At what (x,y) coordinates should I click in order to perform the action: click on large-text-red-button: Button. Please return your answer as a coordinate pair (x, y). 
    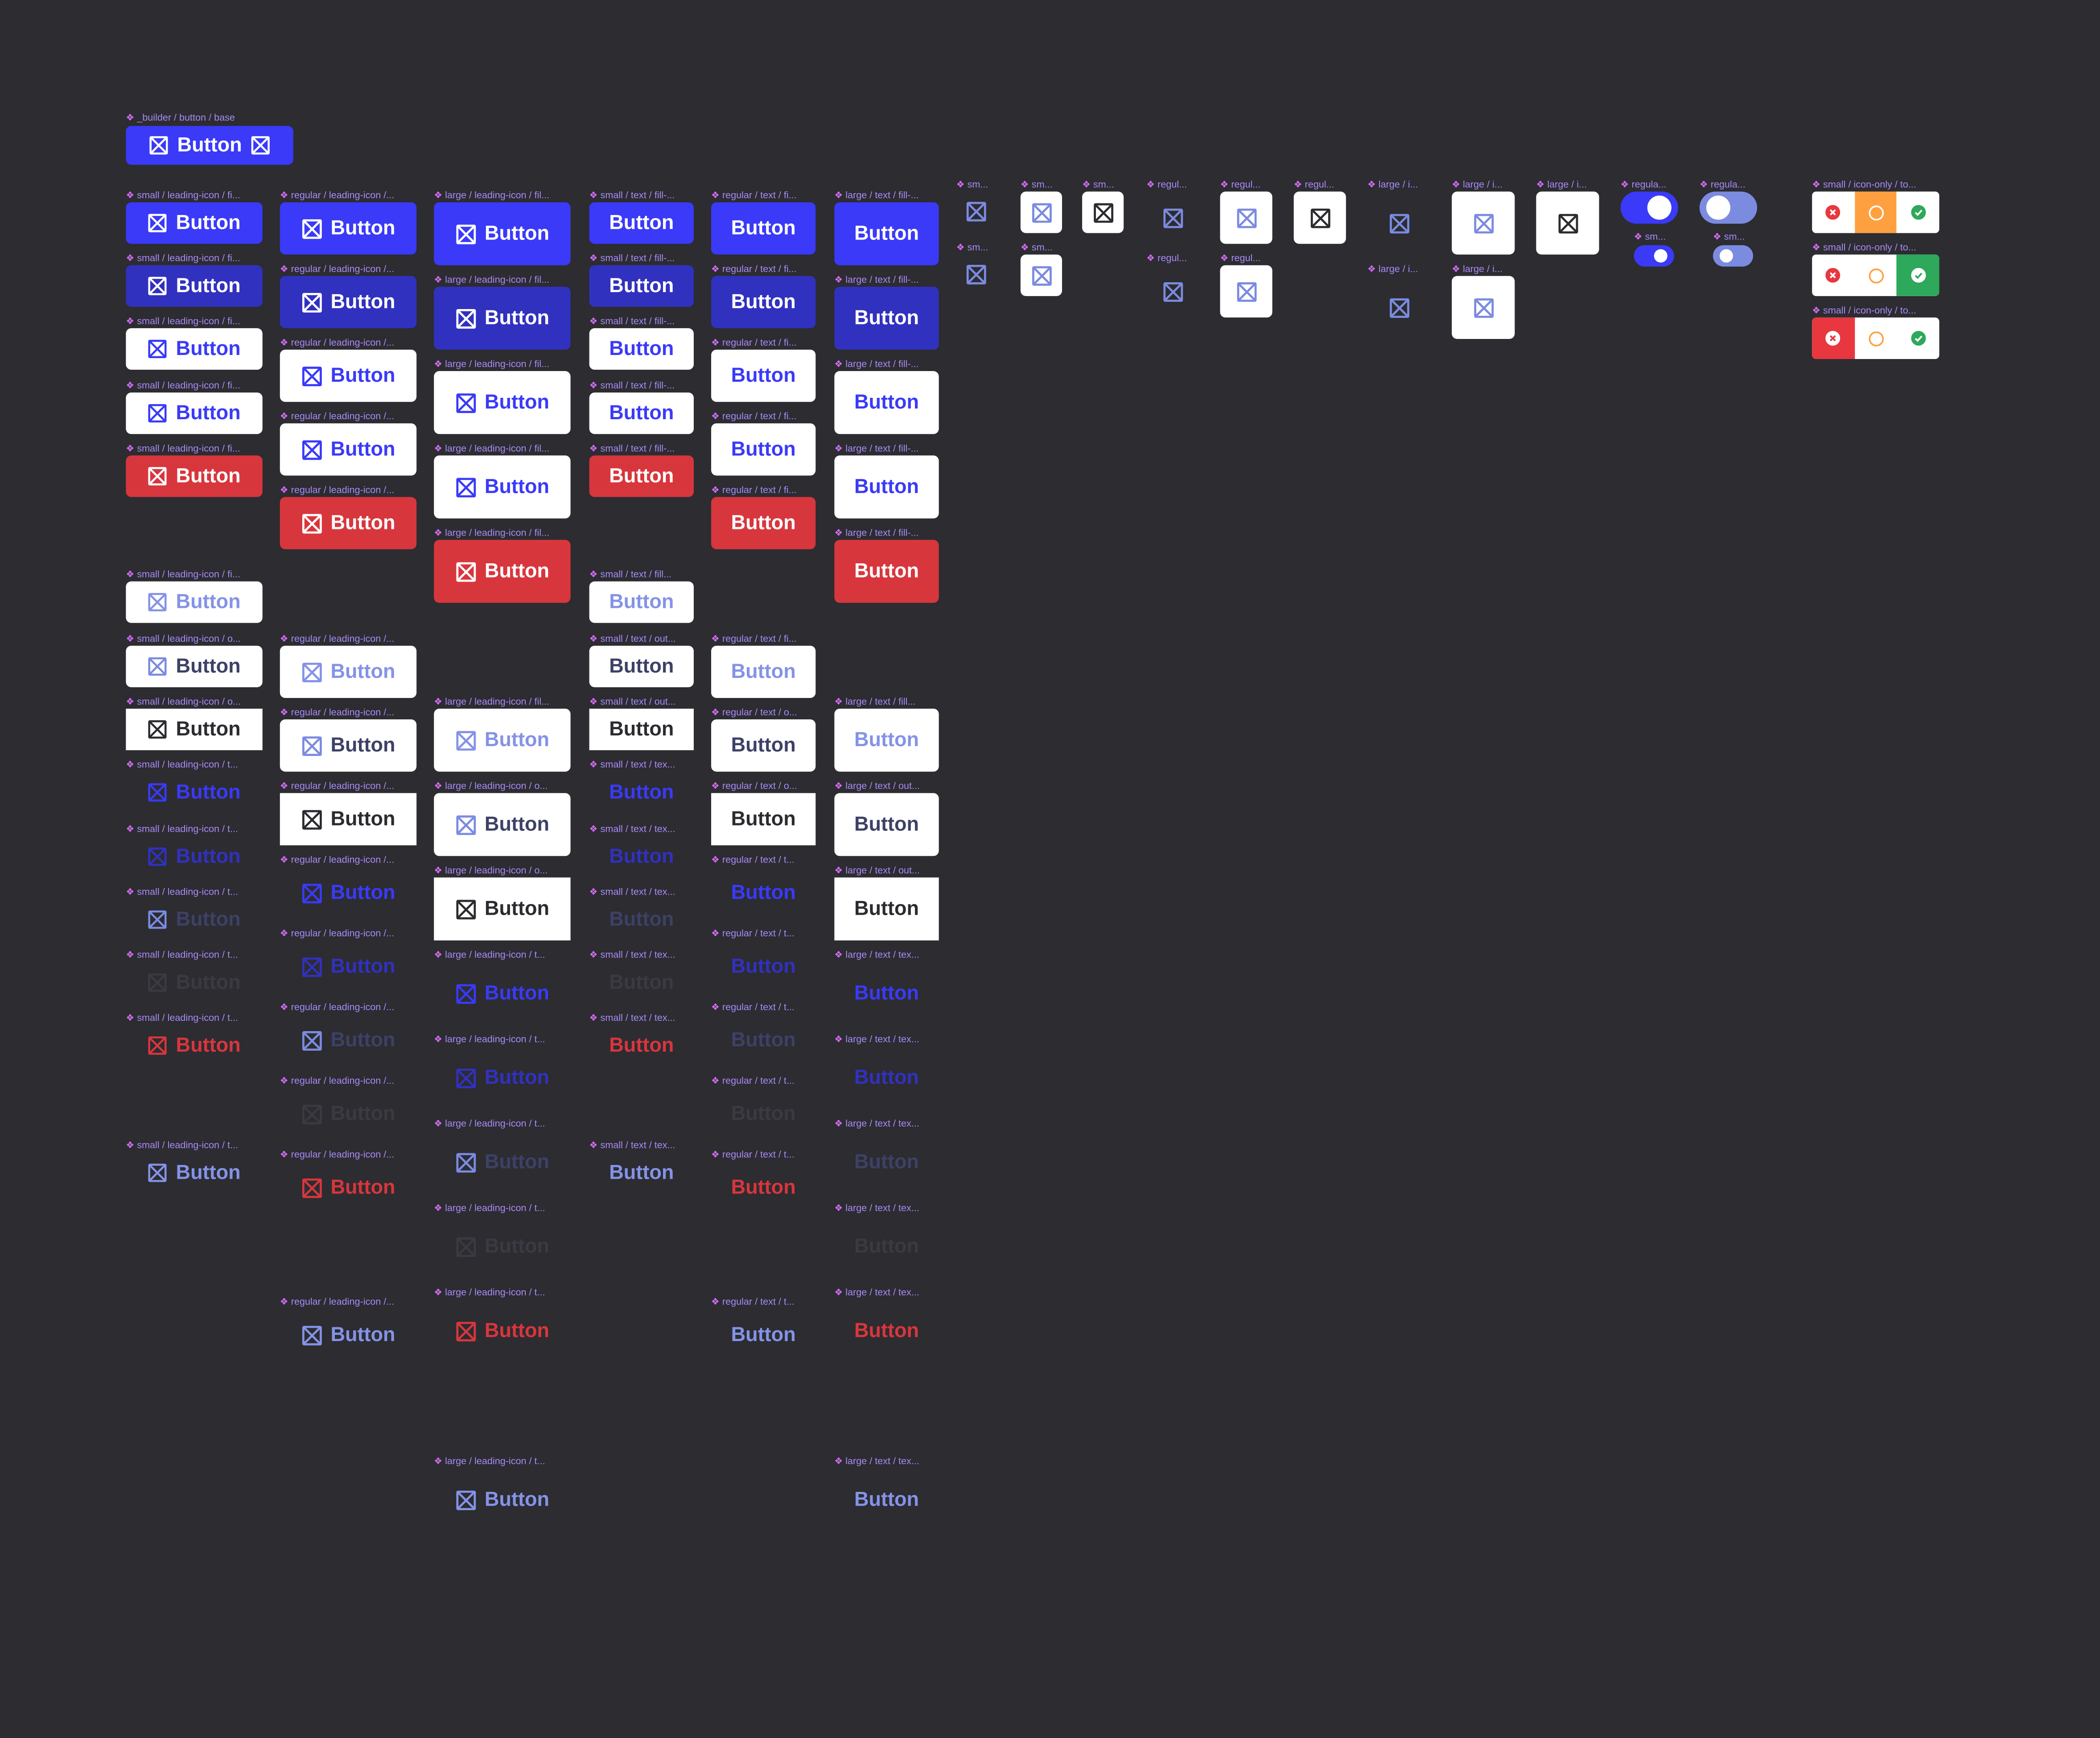
    Looking at the image, I should click on (886, 572).